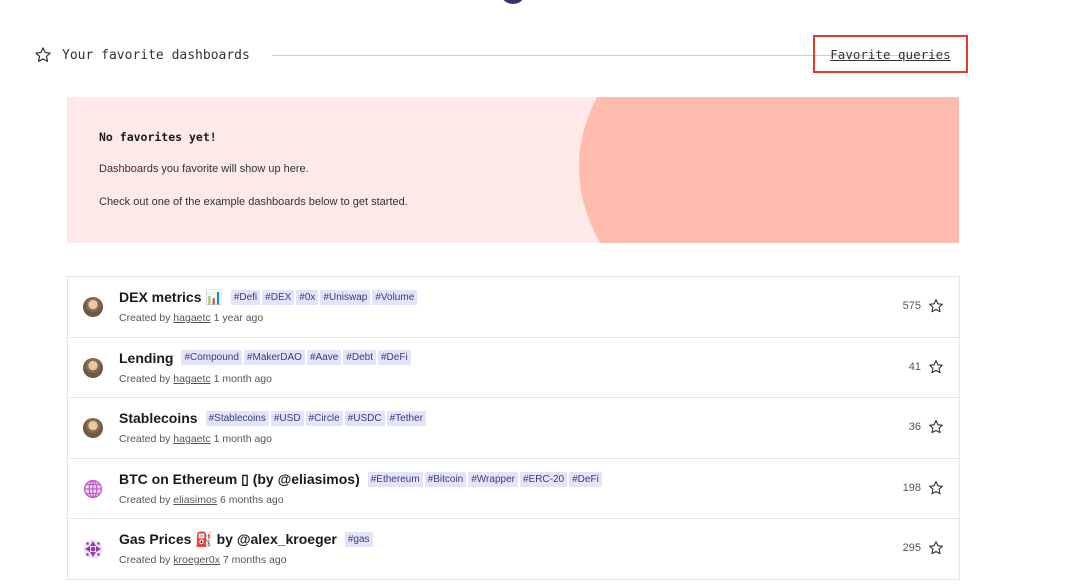 Image resolution: width=1080 pixels, height=585 pixels. What do you see at coordinates (911, 306) in the screenshot?
I see `star-count: 575` at bounding box center [911, 306].